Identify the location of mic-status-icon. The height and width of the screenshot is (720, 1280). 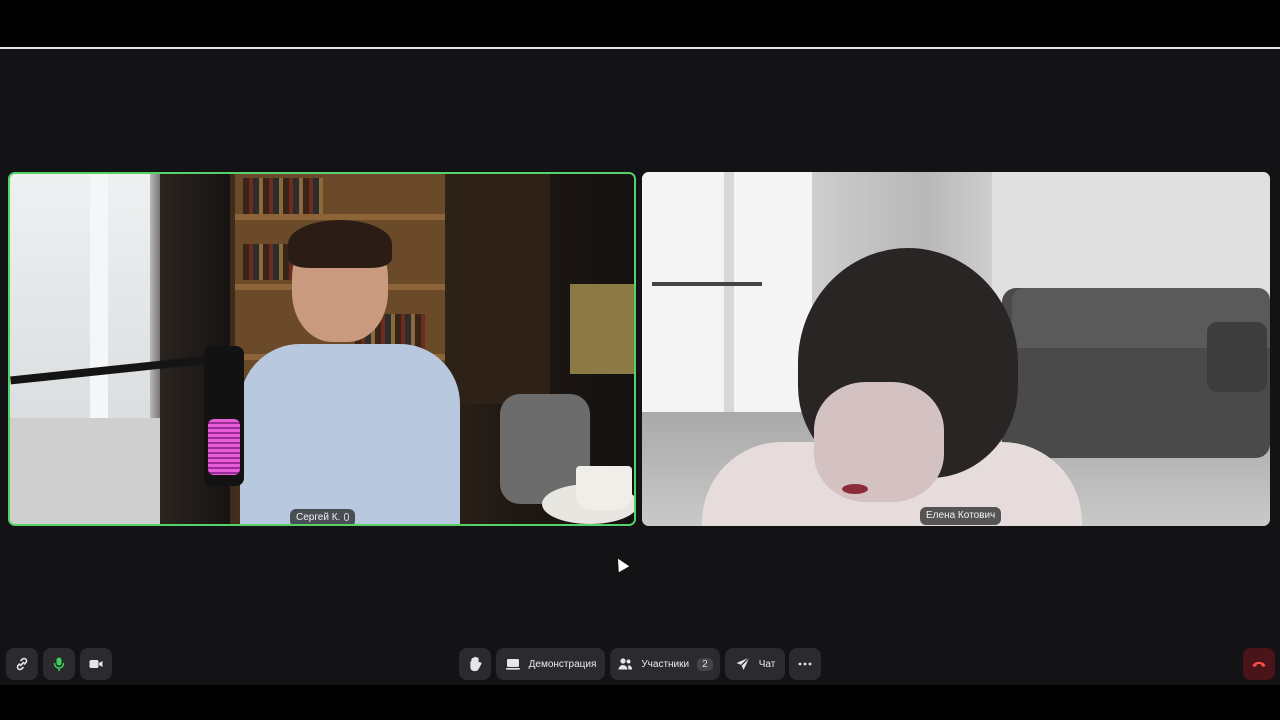
(347, 517).